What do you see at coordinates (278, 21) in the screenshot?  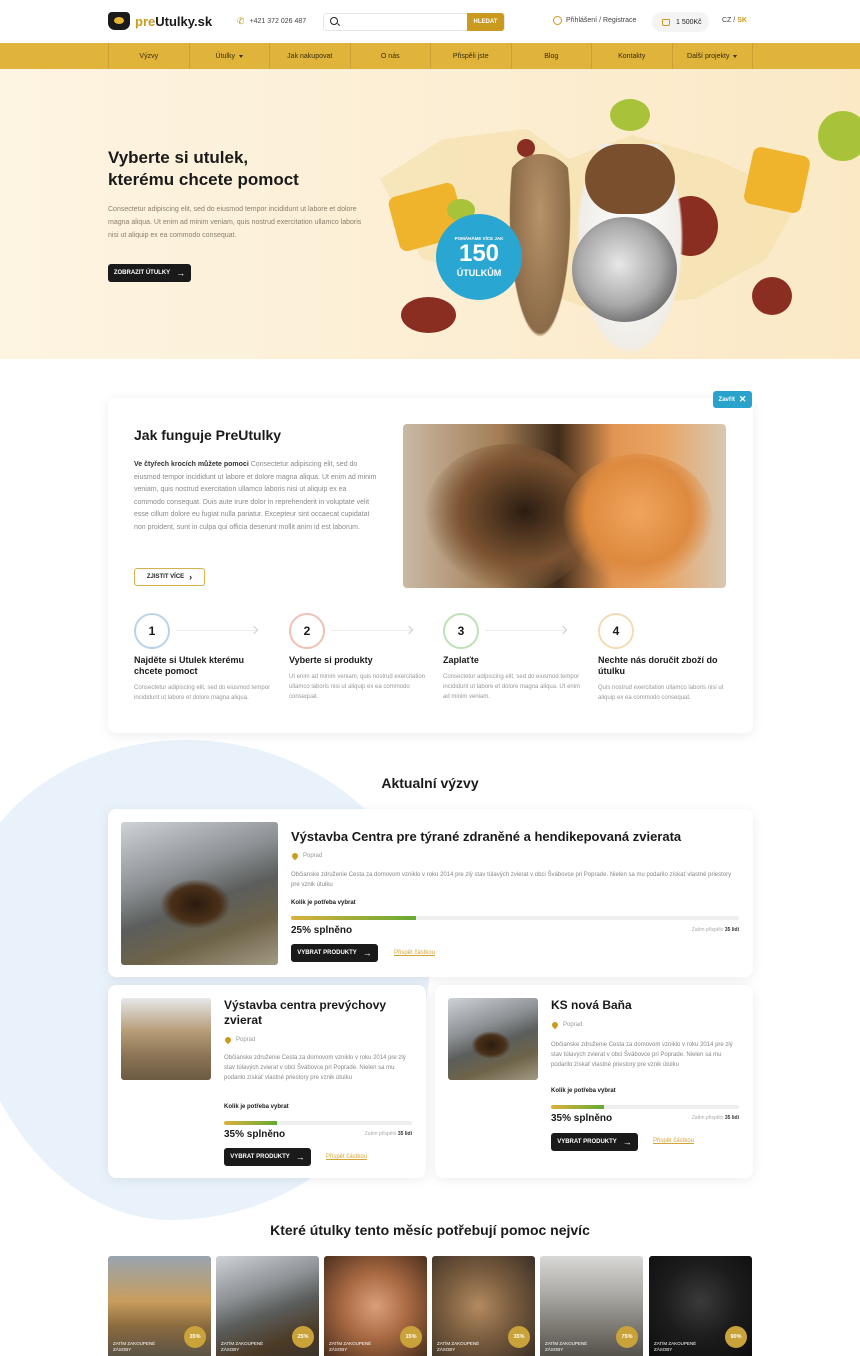 I see `phone-number: +421 372 026 487` at bounding box center [278, 21].